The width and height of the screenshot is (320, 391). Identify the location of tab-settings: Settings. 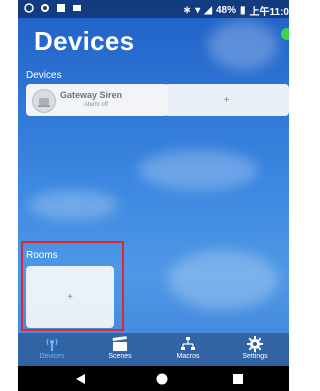
(255, 349).